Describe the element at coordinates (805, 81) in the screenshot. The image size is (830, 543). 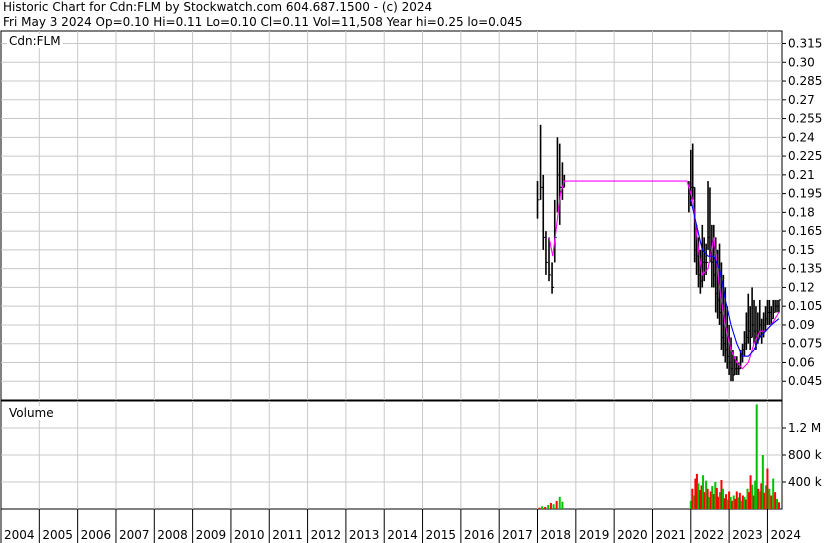
I see `price-y-tick-label: 0.285` at that location.